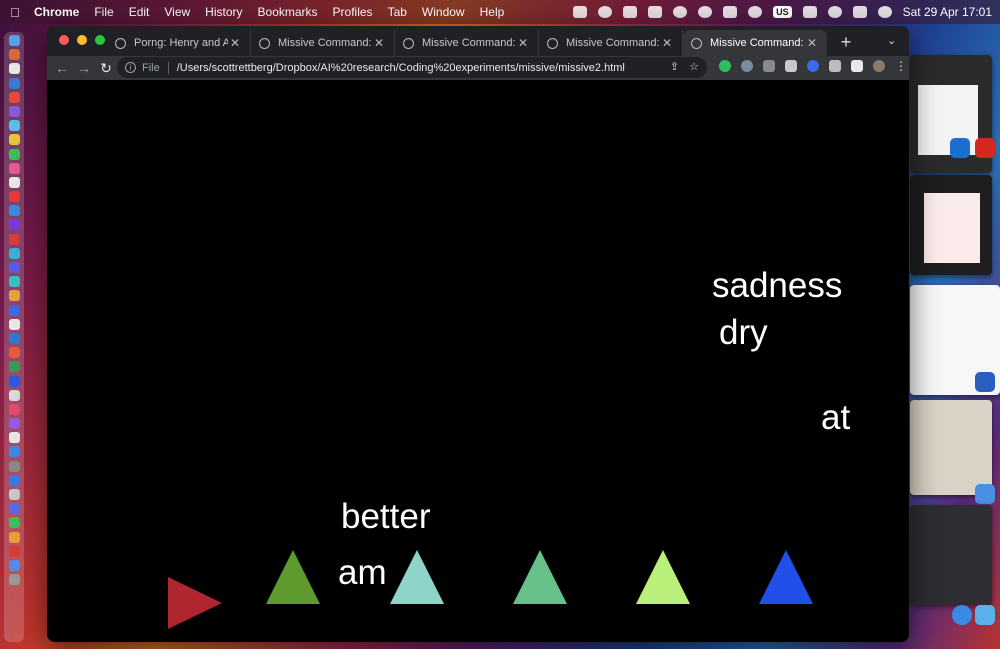 The width and height of the screenshot is (1000, 649). I want to click on cloud-icon, so click(580, 12).